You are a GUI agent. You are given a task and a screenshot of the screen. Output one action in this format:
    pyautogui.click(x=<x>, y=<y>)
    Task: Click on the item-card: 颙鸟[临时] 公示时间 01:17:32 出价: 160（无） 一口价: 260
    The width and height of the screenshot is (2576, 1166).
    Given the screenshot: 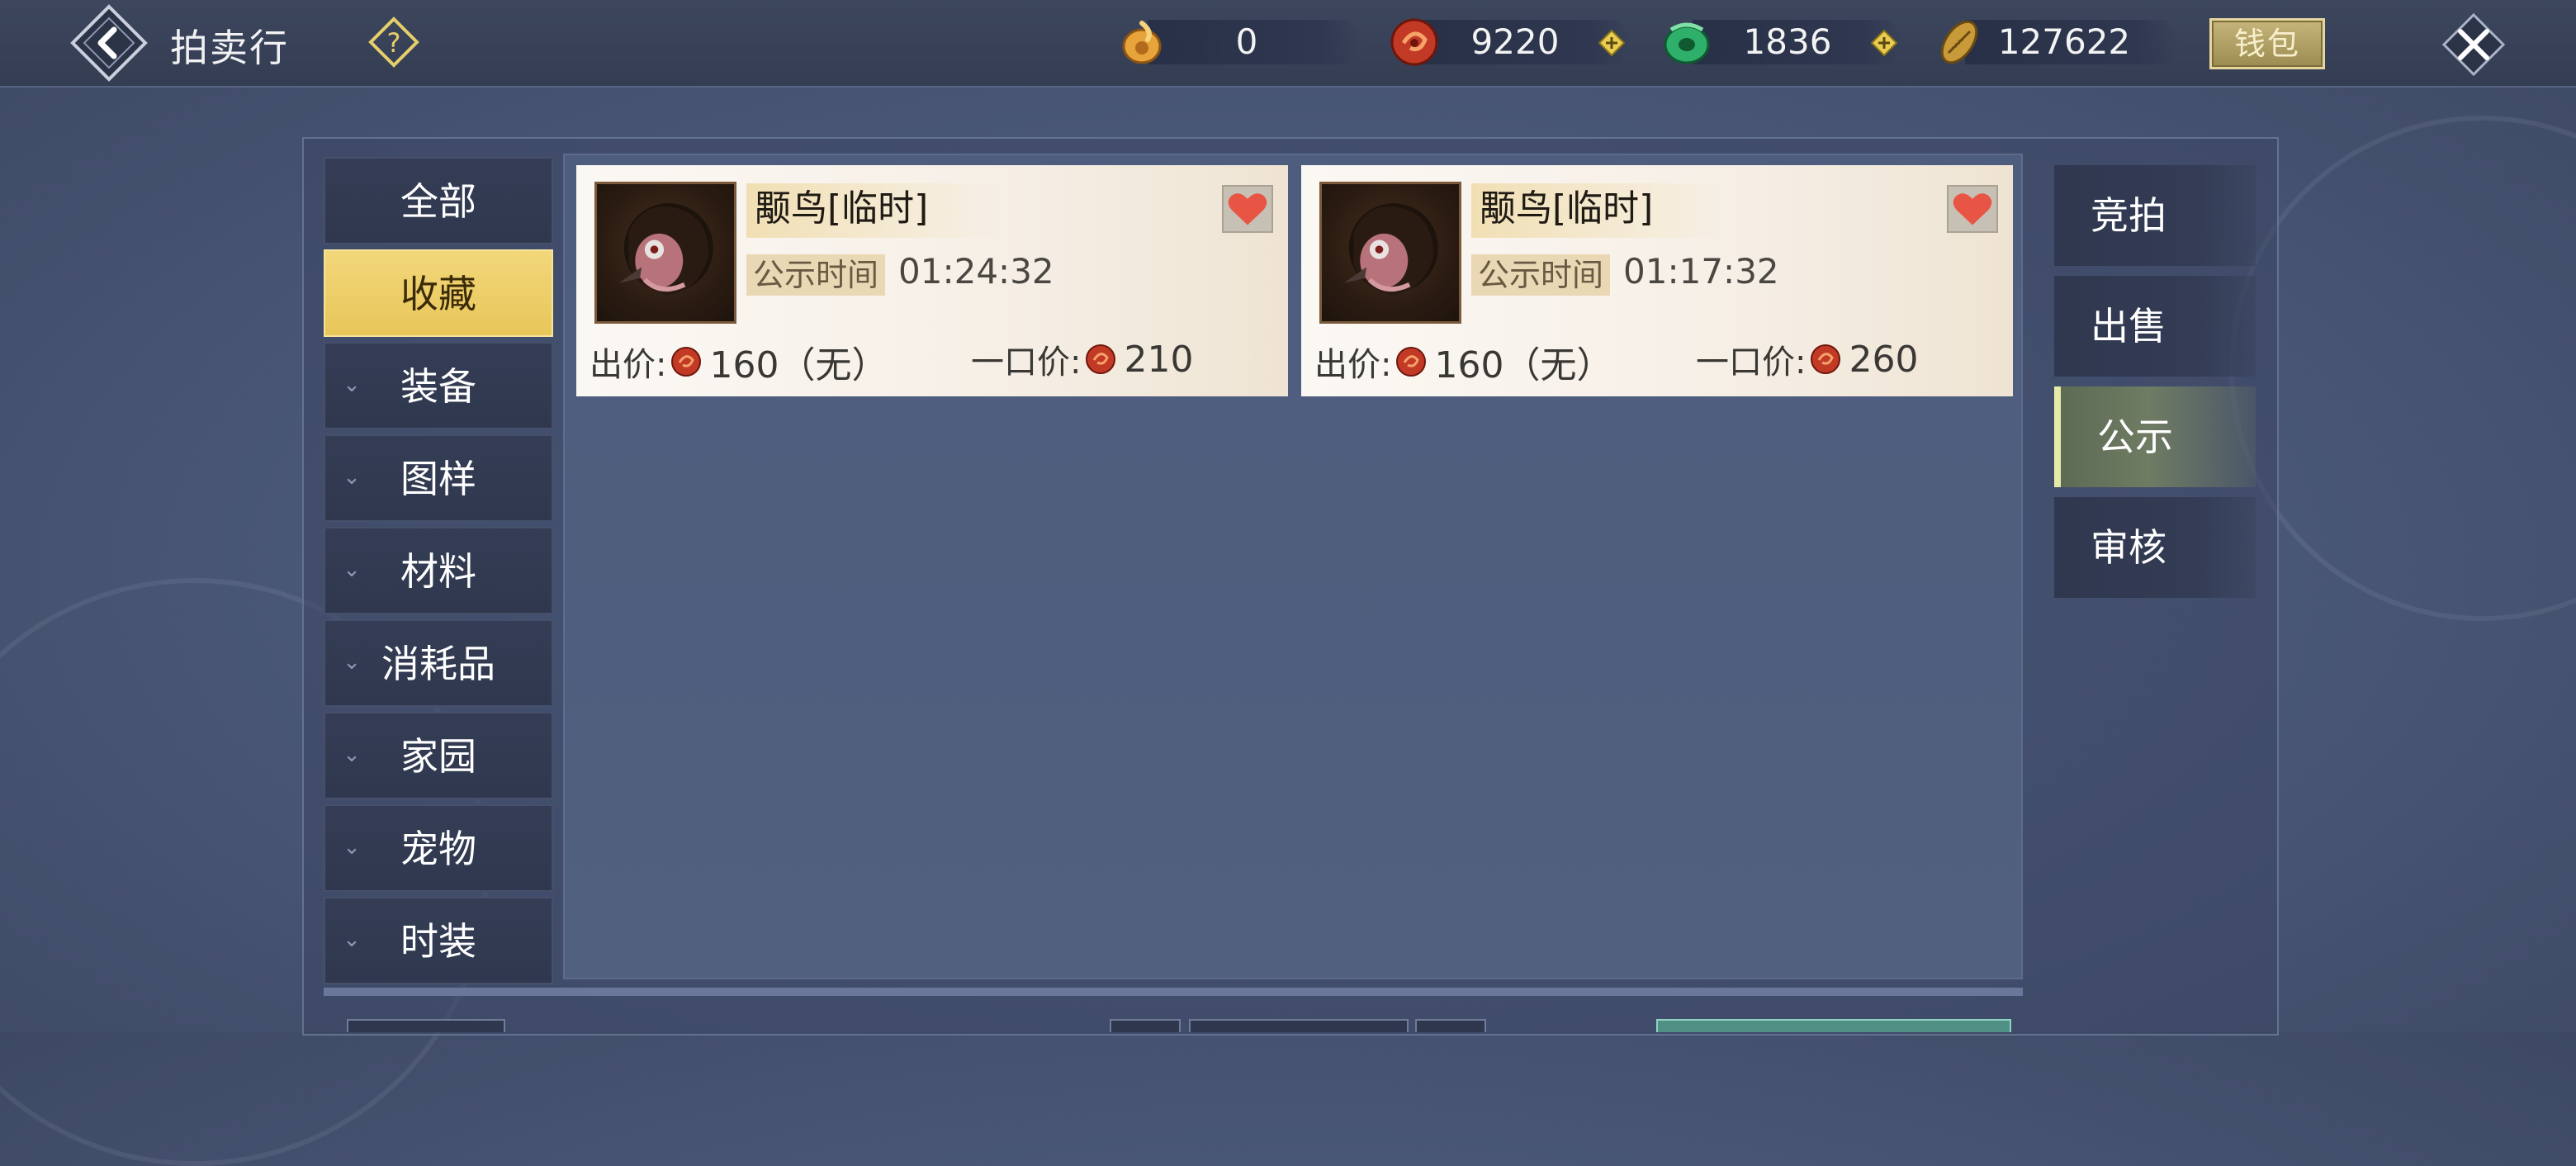 What is the action you would take?
    pyautogui.click(x=1657, y=280)
    